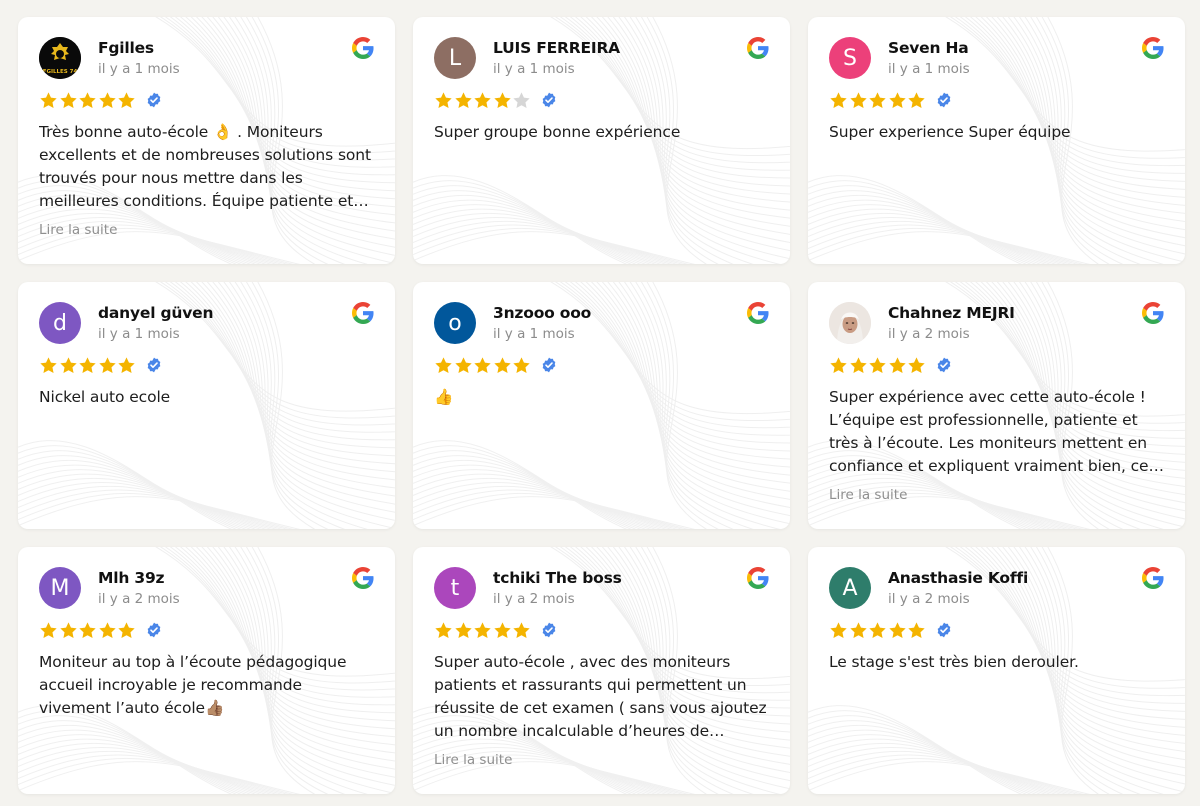 The height and width of the screenshot is (806, 1200). Describe the element at coordinates (455, 588) in the screenshot. I see `avatar: t` at that location.